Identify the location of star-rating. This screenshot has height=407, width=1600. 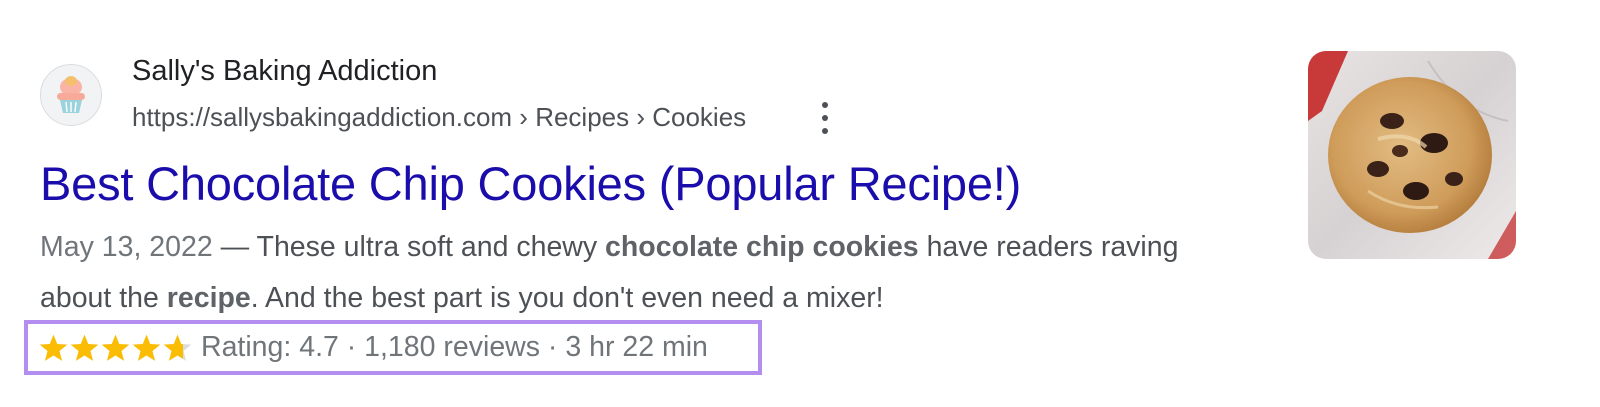
(115, 348).